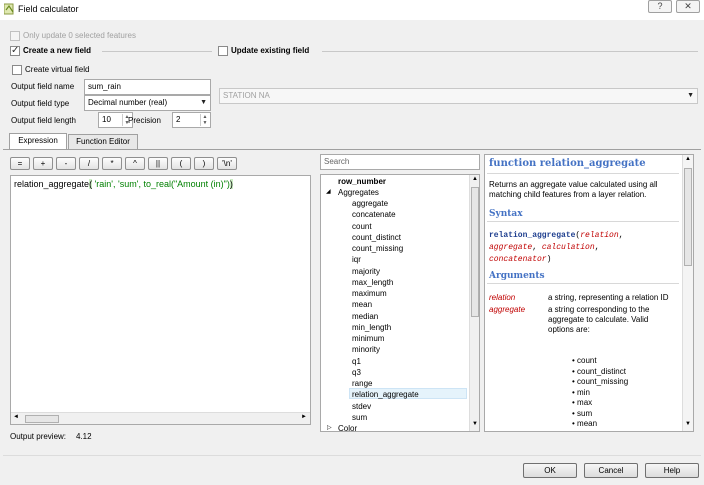 The width and height of the screenshot is (704, 485). I want to click on output-preview-value: 4.12, so click(84, 436).